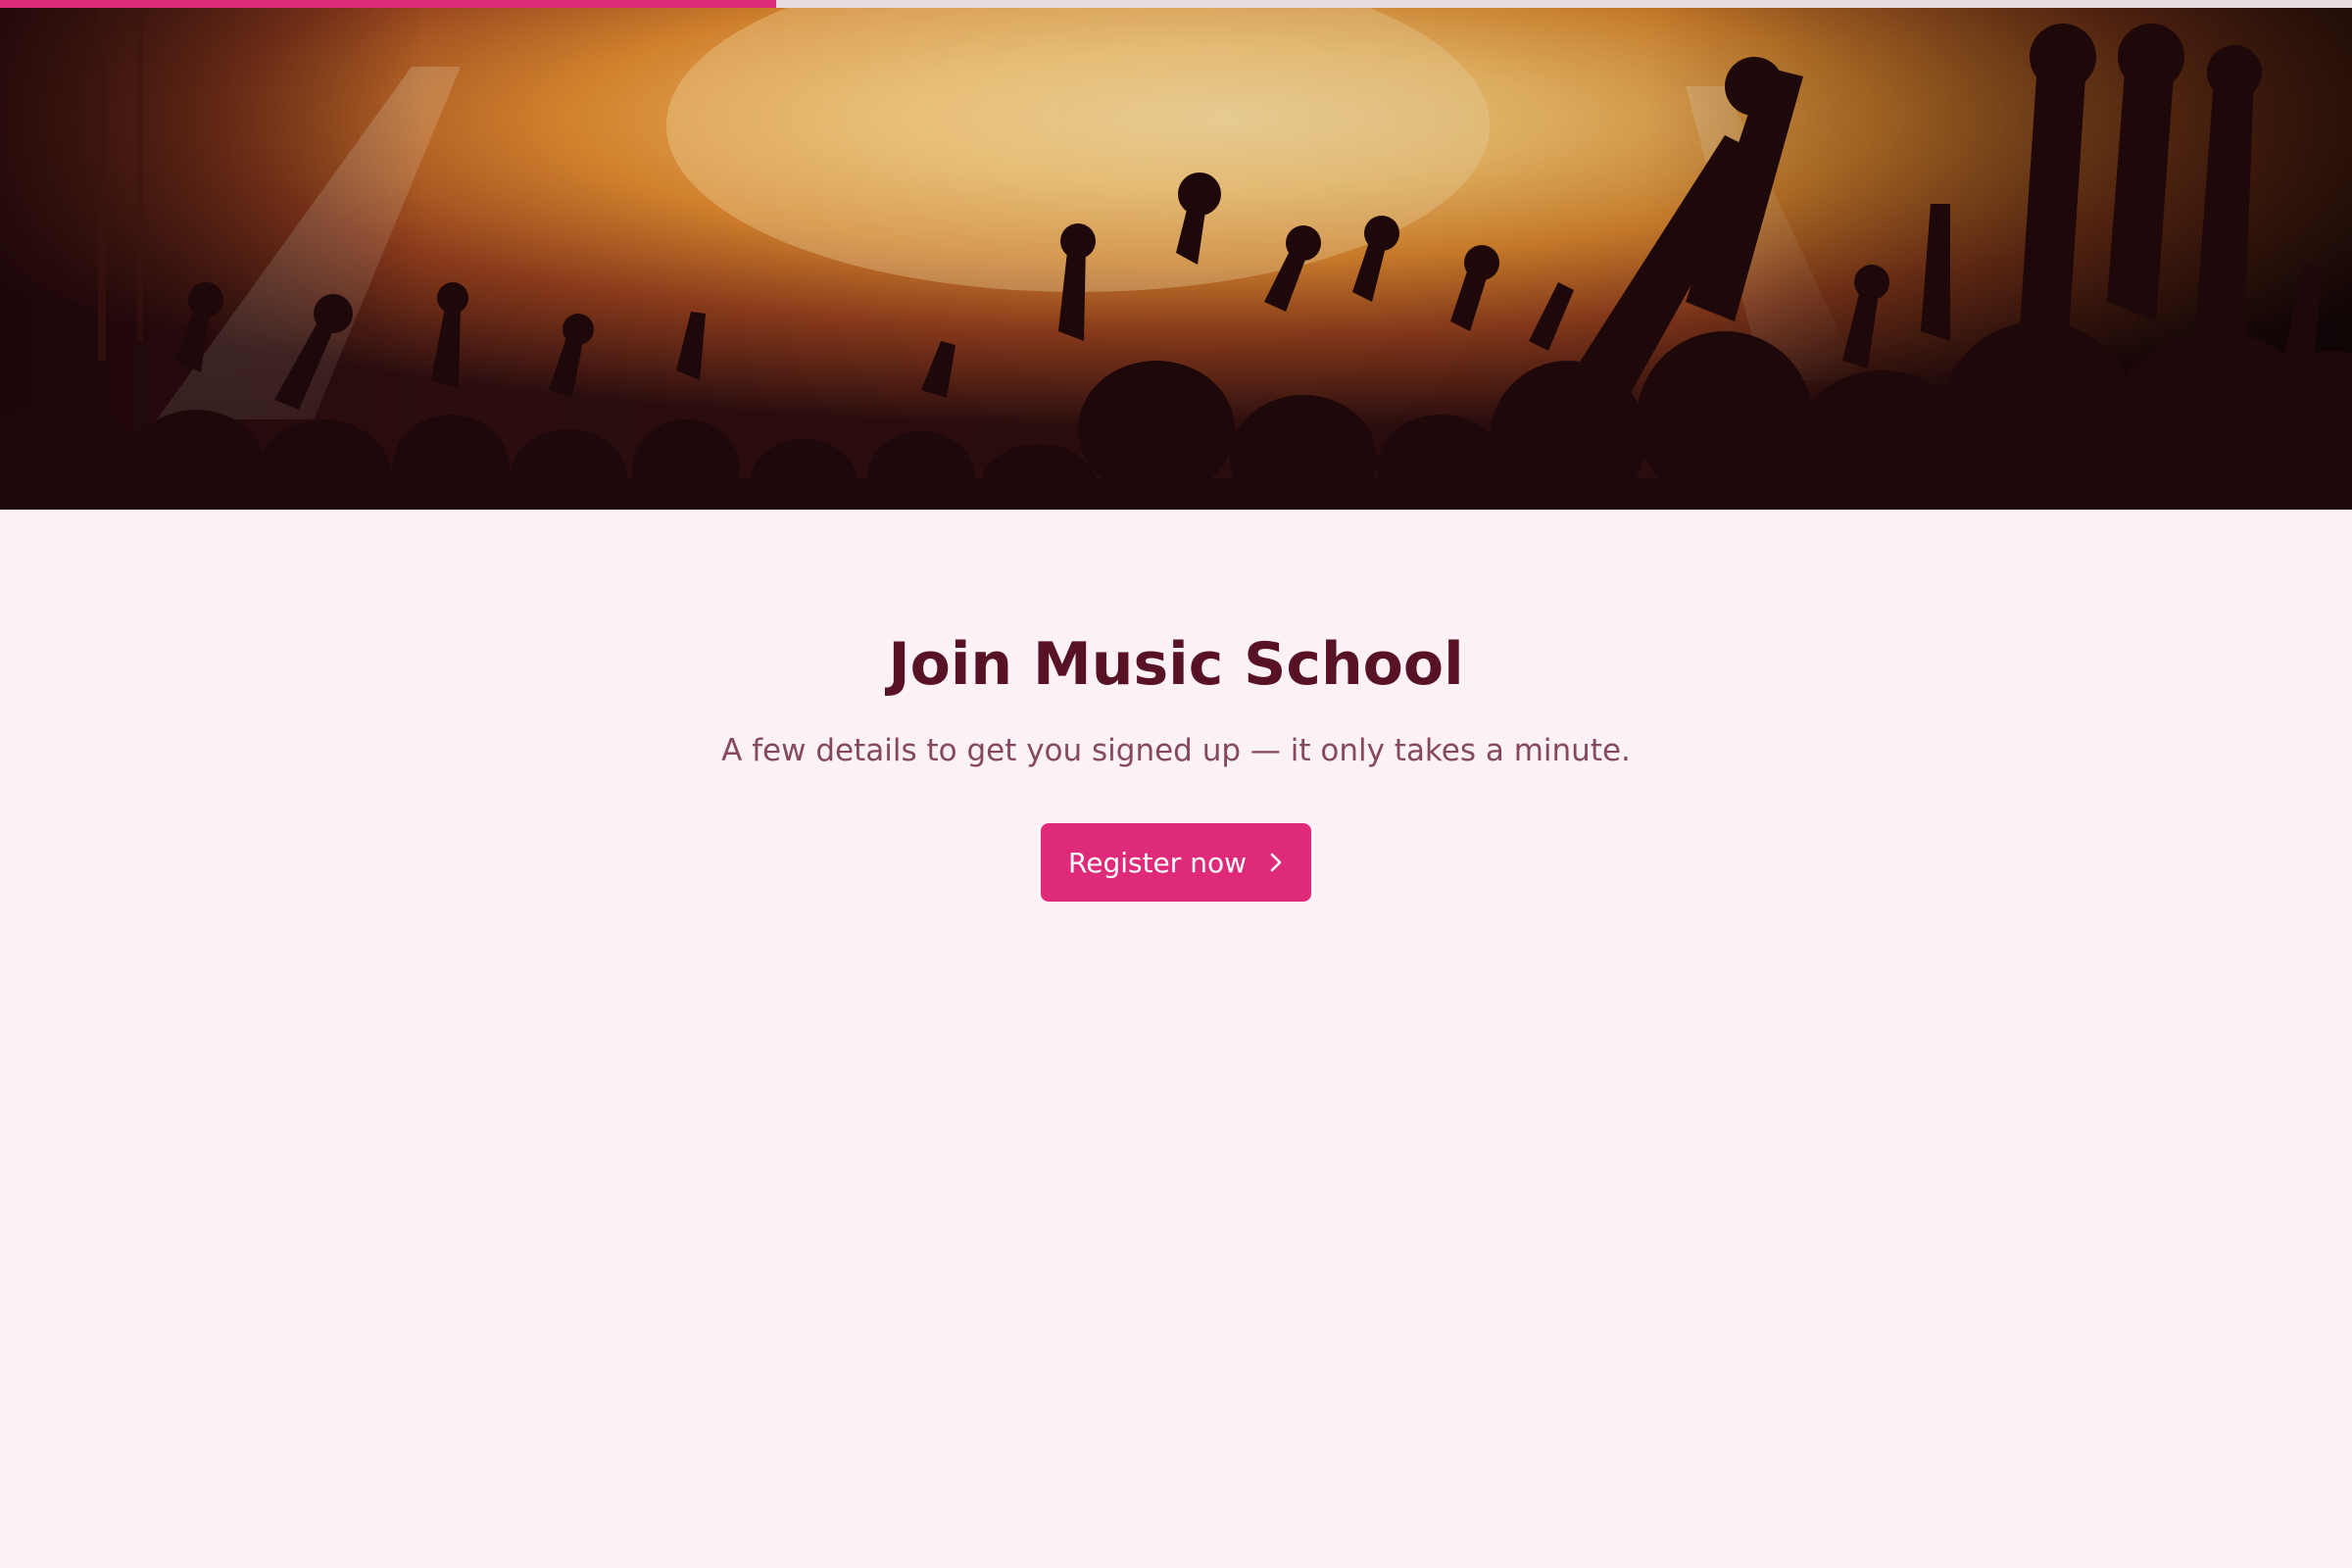 The width and height of the screenshot is (2352, 1568). I want to click on page-title: Join Music School, so click(1176, 664).